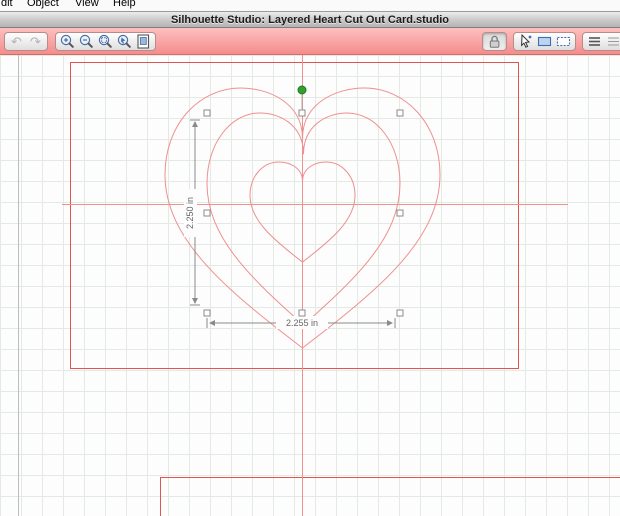 This screenshot has height=516, width=620. I want to click on lock-icon, so click(494, 41).